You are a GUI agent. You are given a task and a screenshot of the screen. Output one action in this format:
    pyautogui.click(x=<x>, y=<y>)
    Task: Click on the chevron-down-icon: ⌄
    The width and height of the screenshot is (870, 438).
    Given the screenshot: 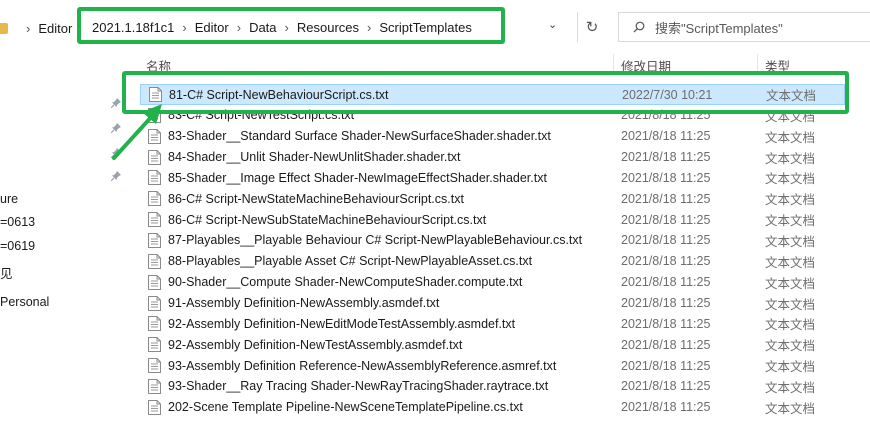 What is the action you would take?
    pyautogui.click(x=552, y=24)
    